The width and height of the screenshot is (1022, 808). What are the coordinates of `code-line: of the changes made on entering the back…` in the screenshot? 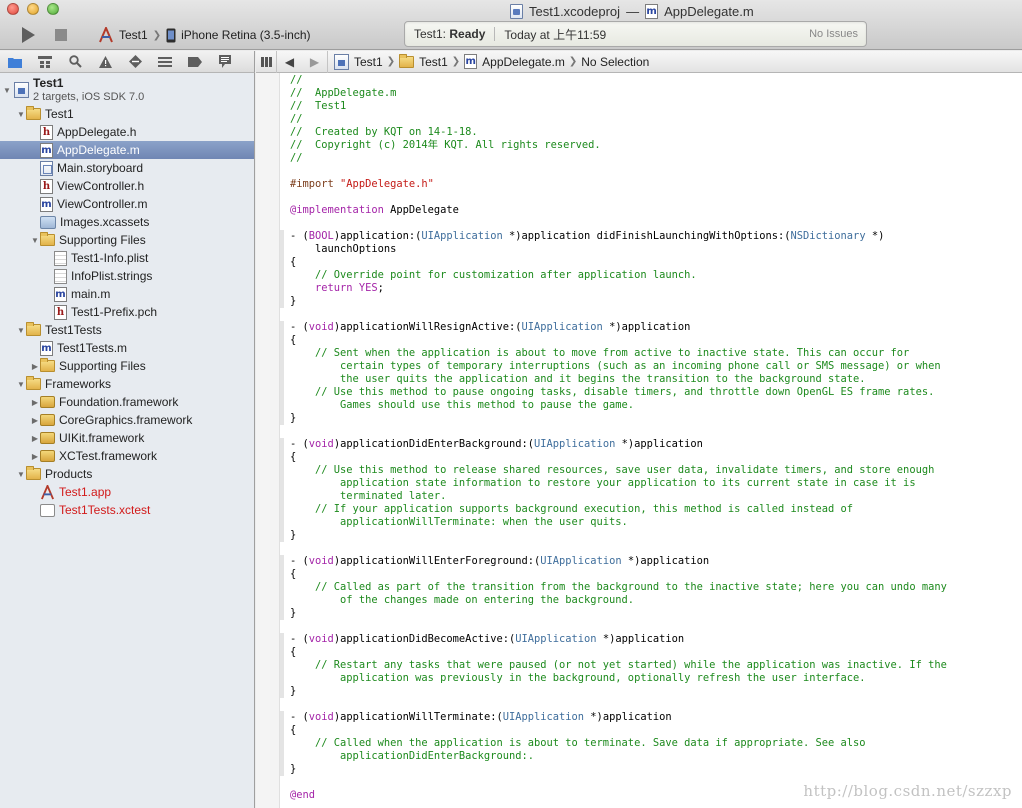 It's located at (653, 600).